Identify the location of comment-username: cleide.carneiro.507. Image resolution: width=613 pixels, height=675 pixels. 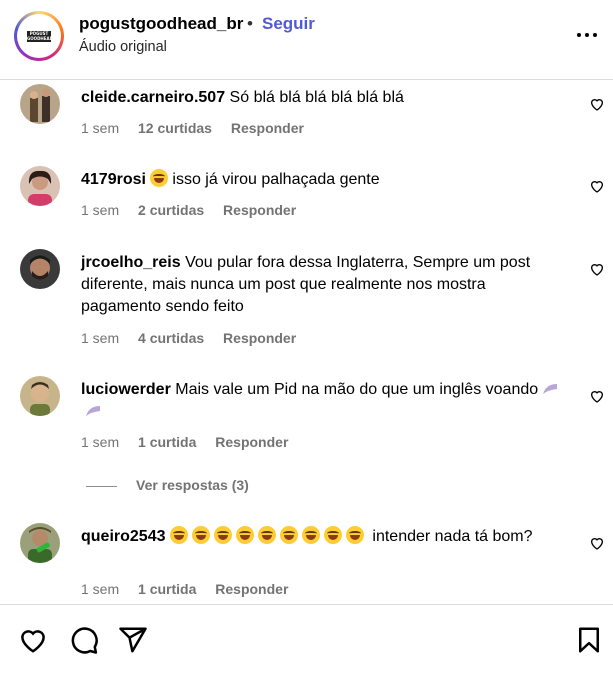
(153, 97).